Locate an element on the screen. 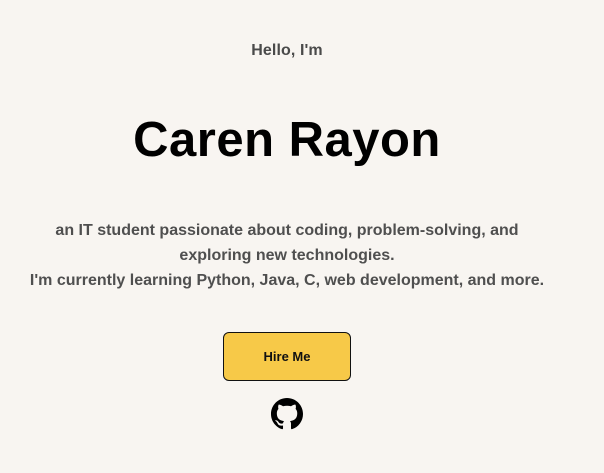 The height and width of the screenshot is (473, 604). github-icon is located at coordinates (287, 414).